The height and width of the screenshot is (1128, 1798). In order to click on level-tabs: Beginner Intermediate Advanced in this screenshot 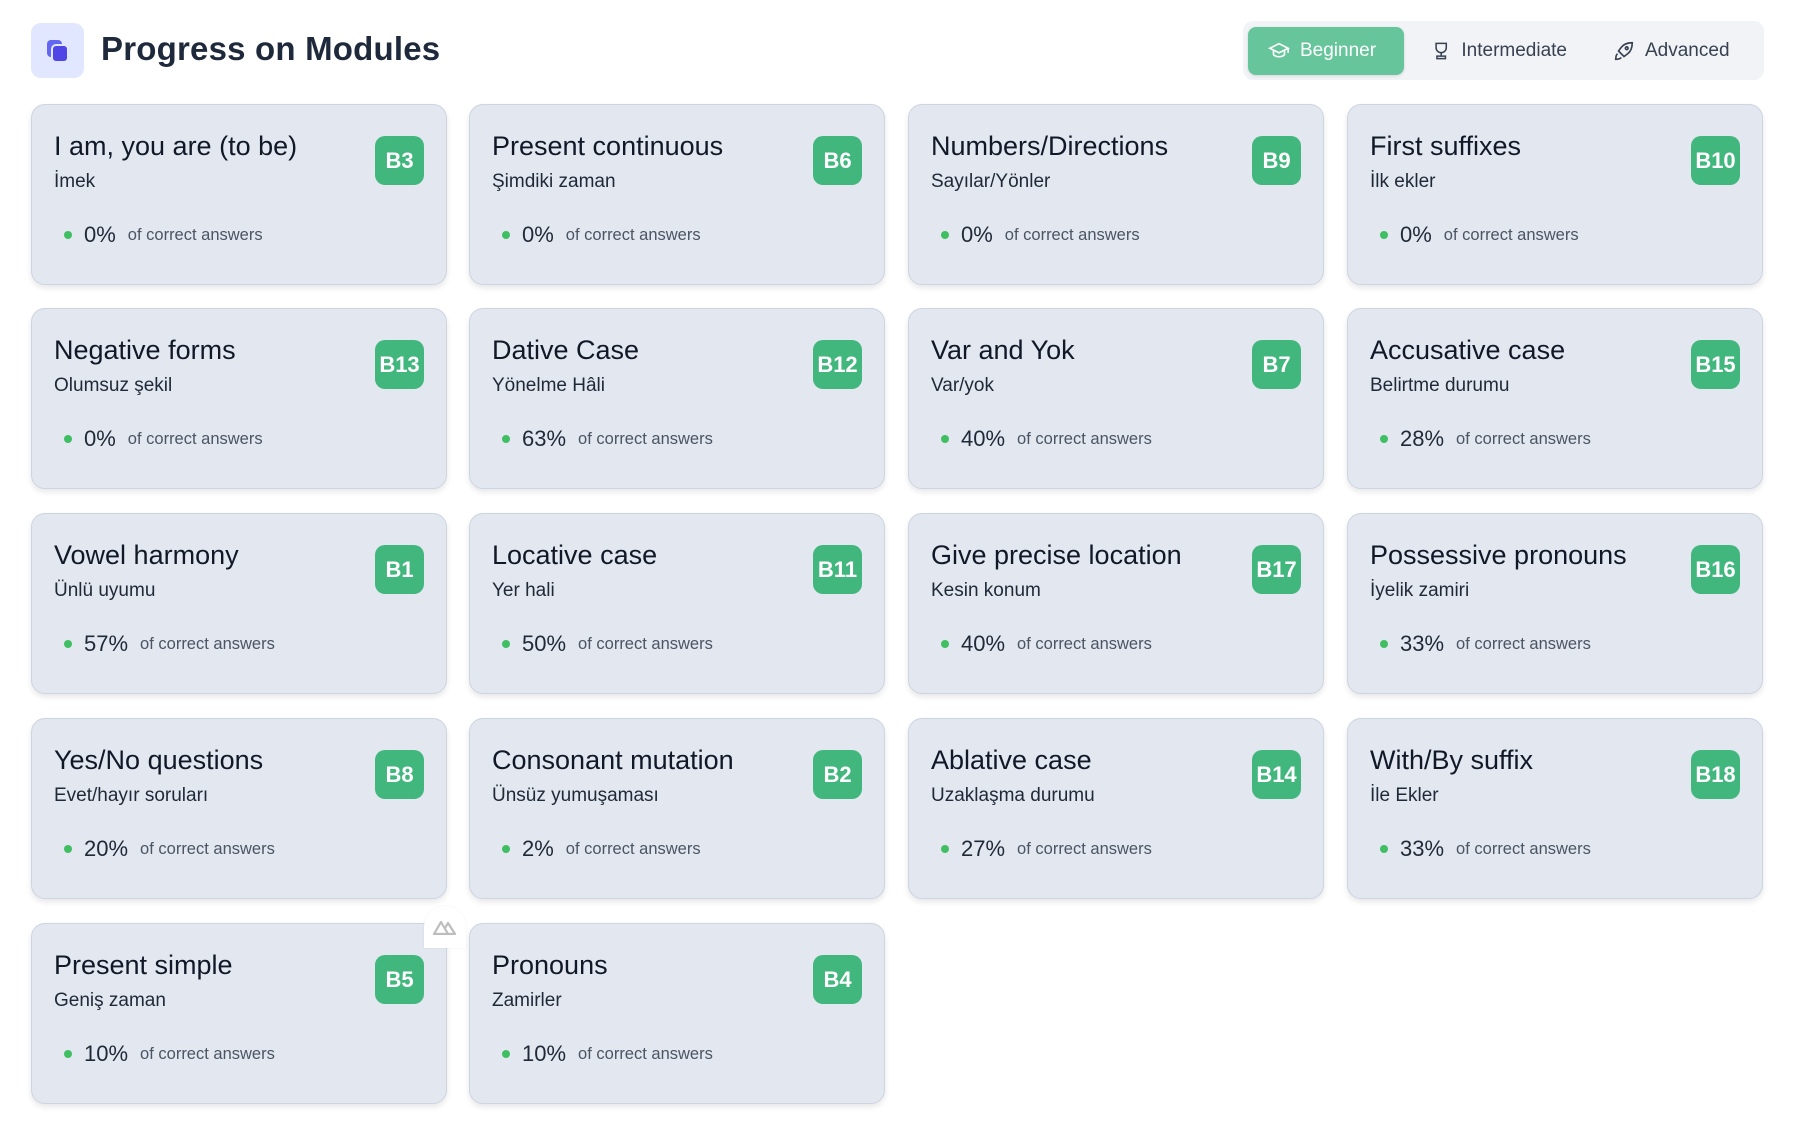, I will do `click(1503, 50)`.